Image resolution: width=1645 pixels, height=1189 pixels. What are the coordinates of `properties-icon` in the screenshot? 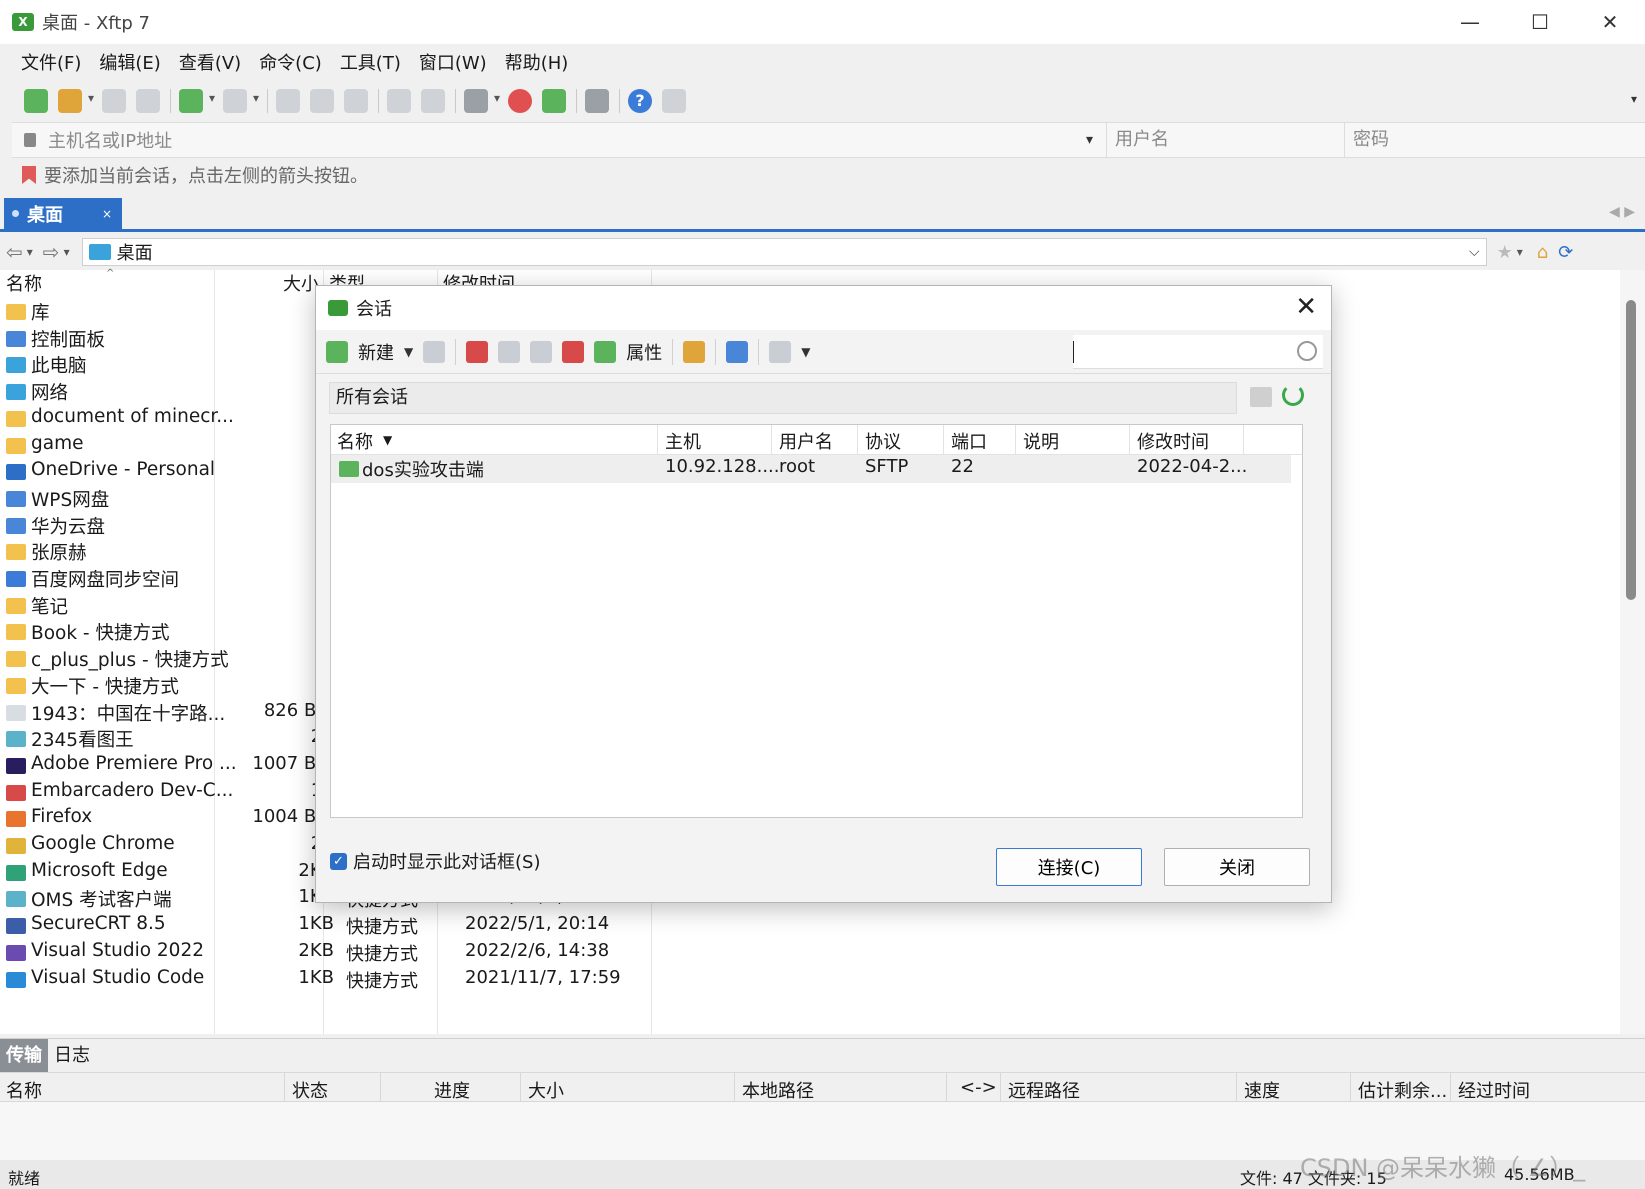 It's located at (605, 351).